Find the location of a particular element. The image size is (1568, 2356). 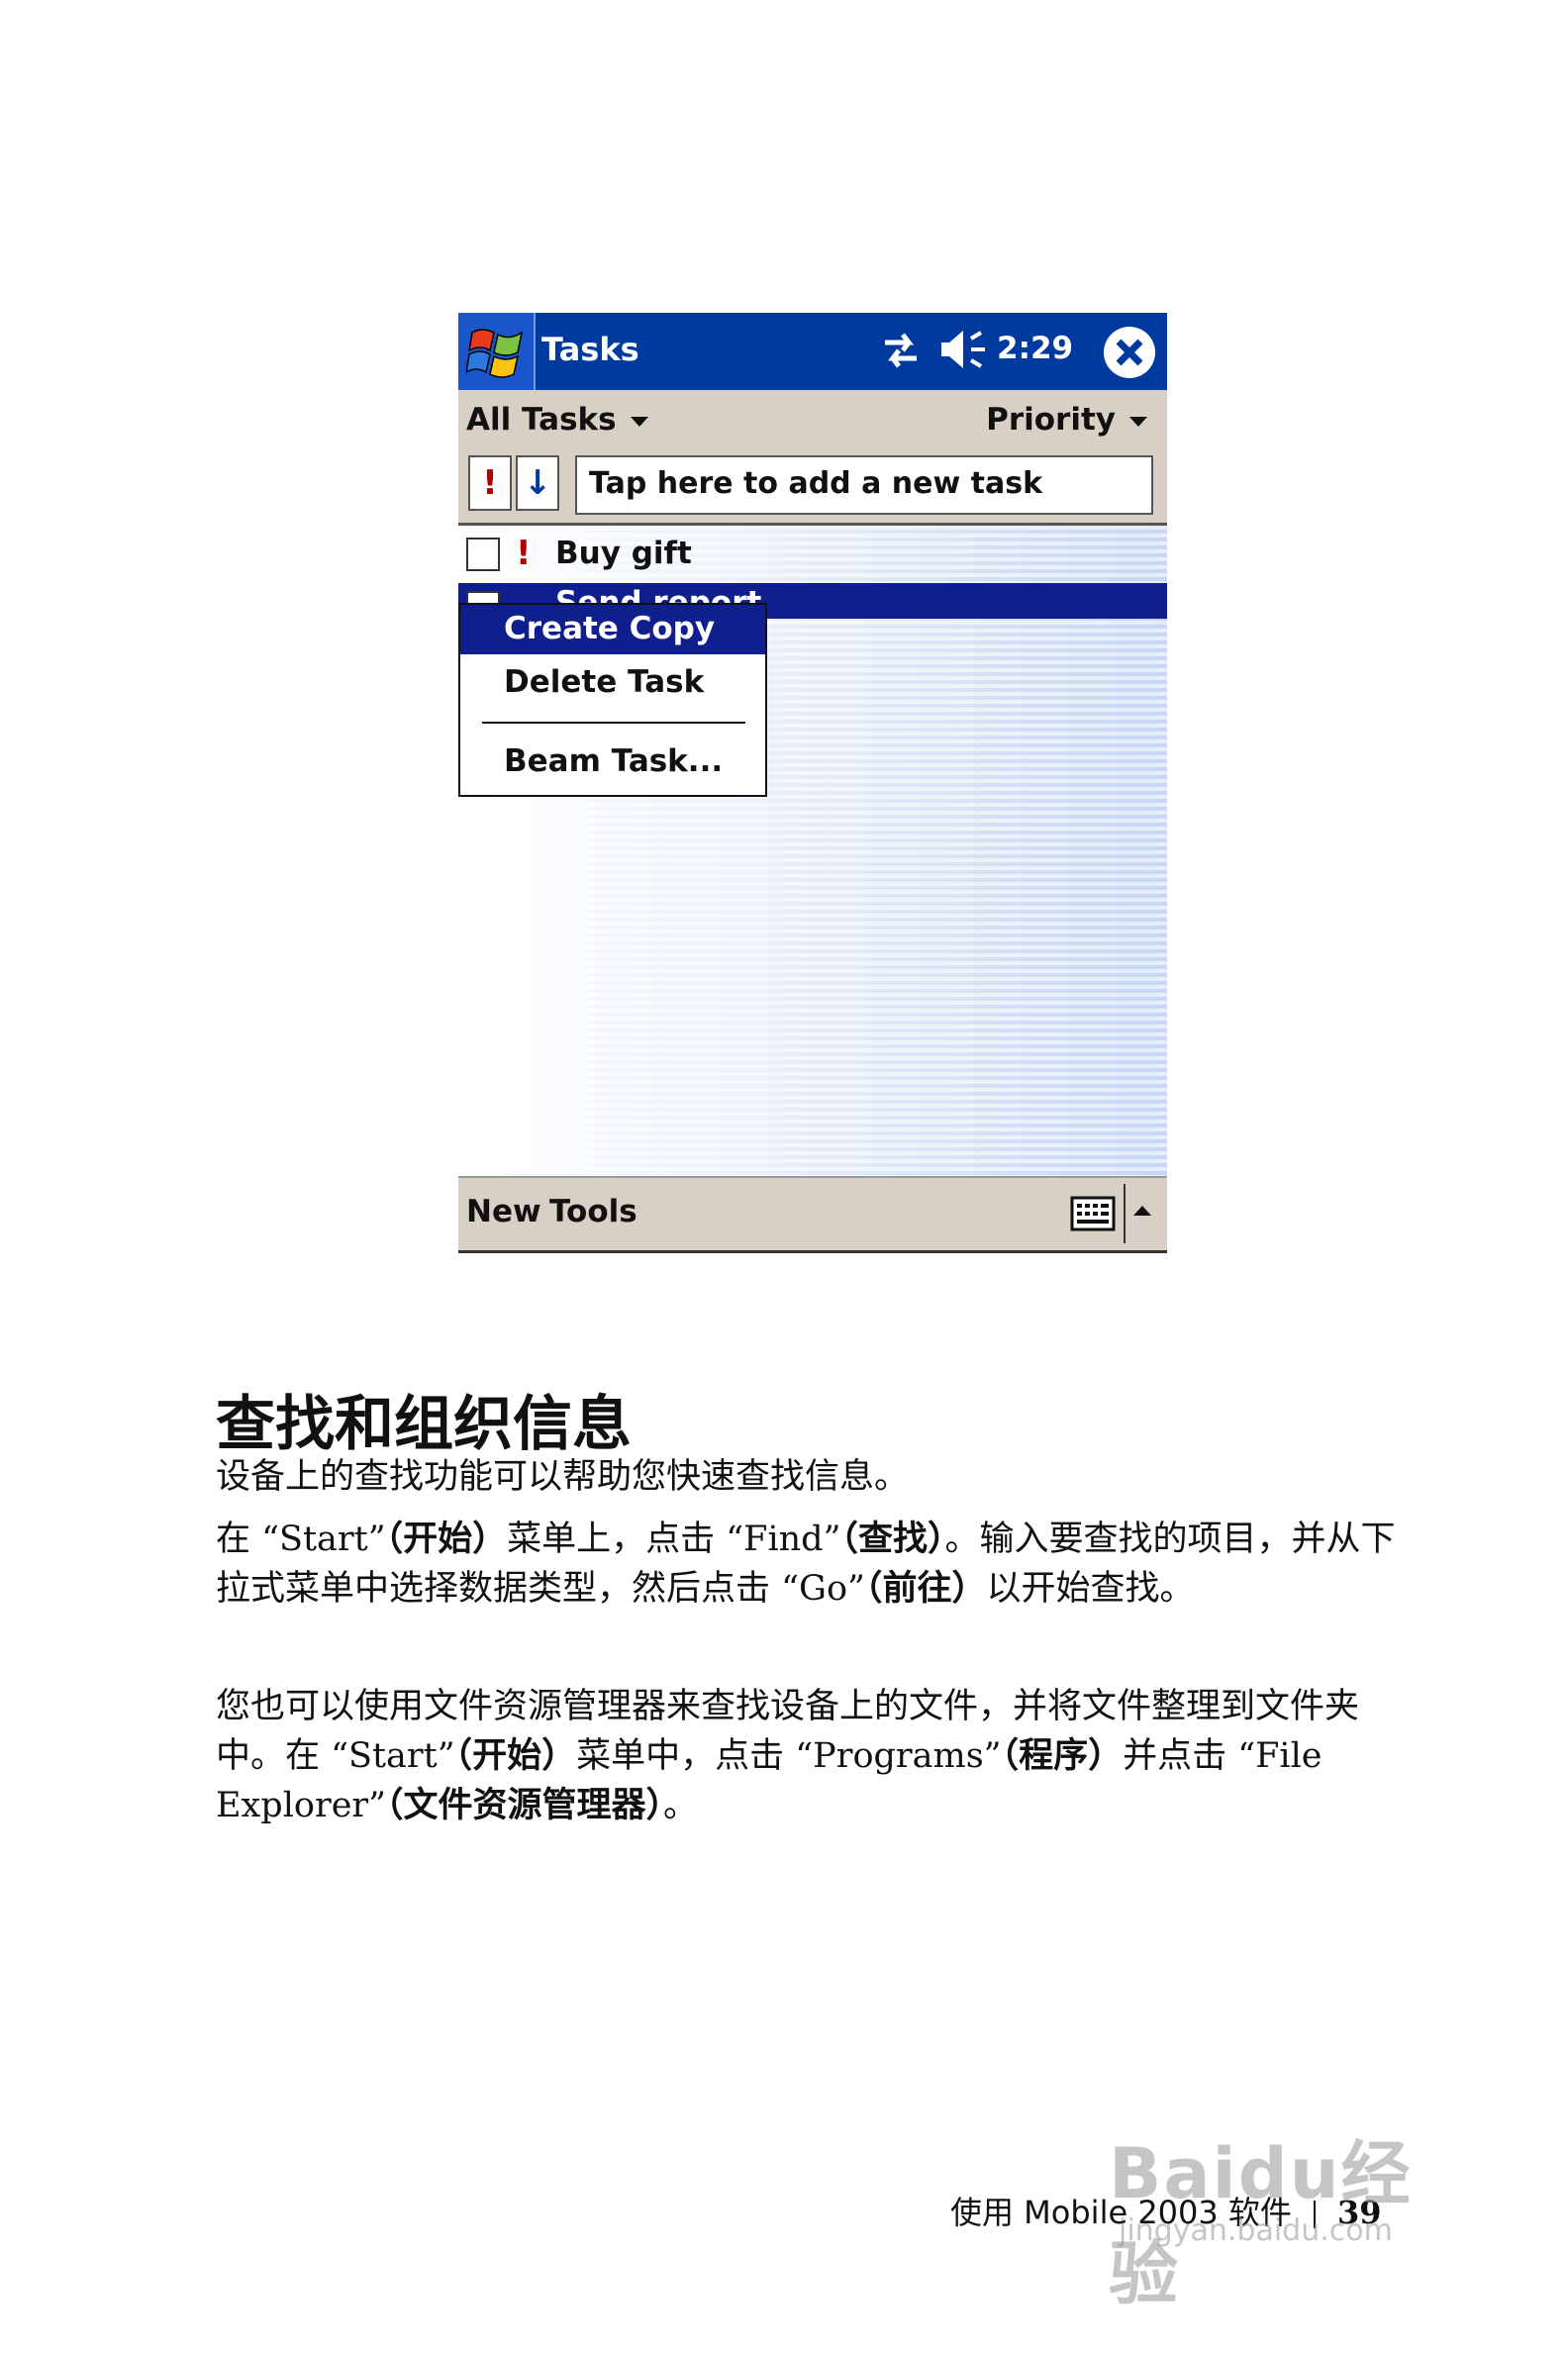

watermark: Baidu经验 jingyan.baidu.com is located at coordinates (1287, 2216).